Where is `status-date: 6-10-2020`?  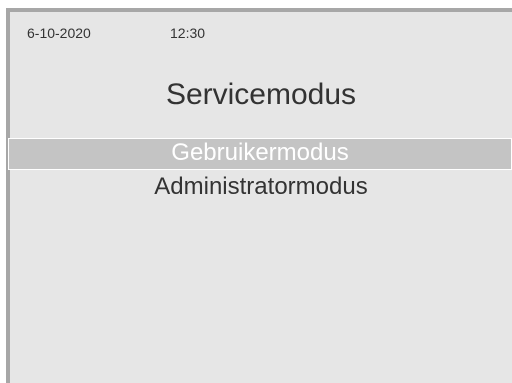 status-date: 6-10-2020 is located at coordinates (59, 33).